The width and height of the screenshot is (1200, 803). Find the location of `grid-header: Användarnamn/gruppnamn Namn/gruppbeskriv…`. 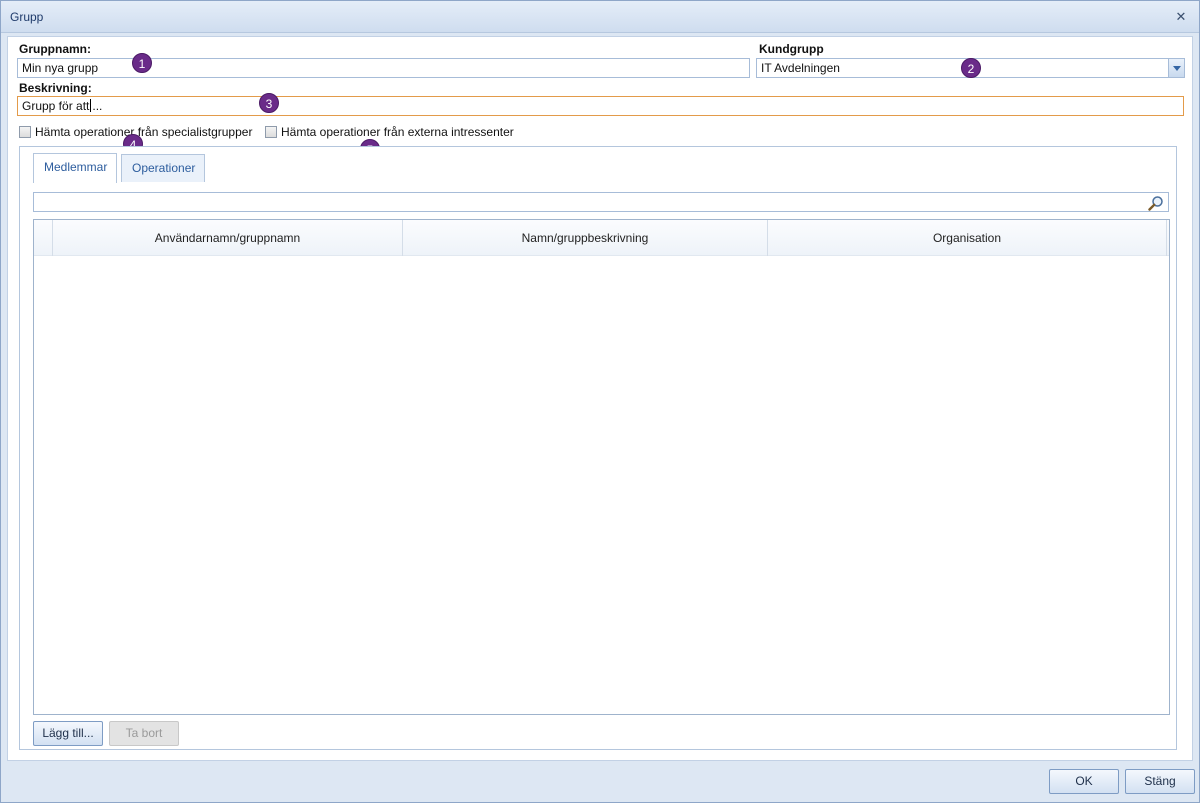

grid-header: Användarnamn/gruppnamn Namn/gruppbeskriv… is located at coordinates (601, 238).